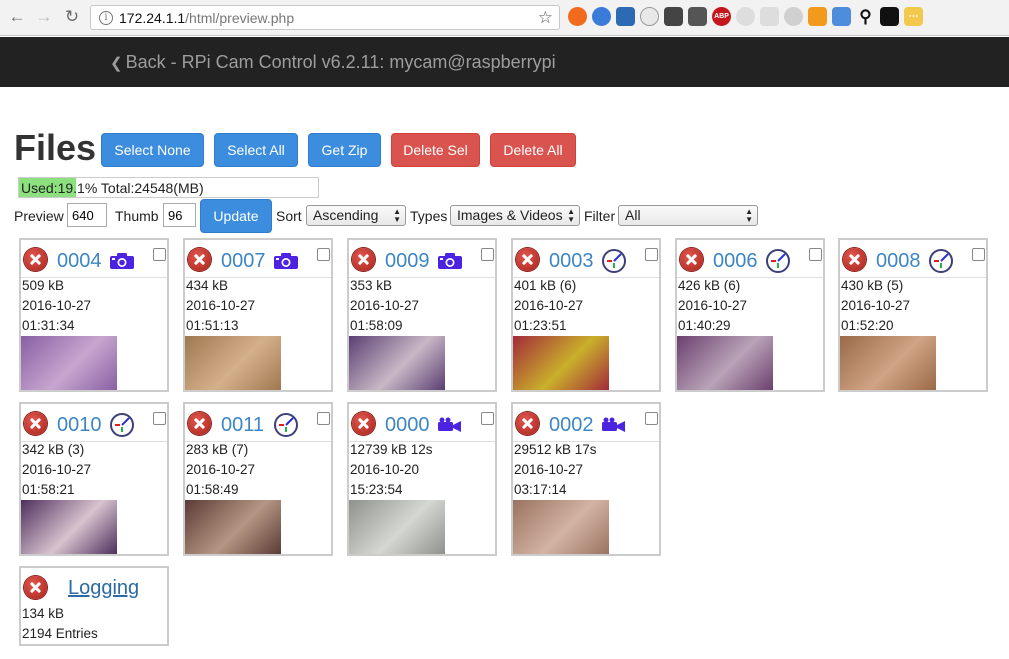 The width and height of the screenshot is (1009, 659). I want to click on file-size: 426 kB (6), so click(709, 285).